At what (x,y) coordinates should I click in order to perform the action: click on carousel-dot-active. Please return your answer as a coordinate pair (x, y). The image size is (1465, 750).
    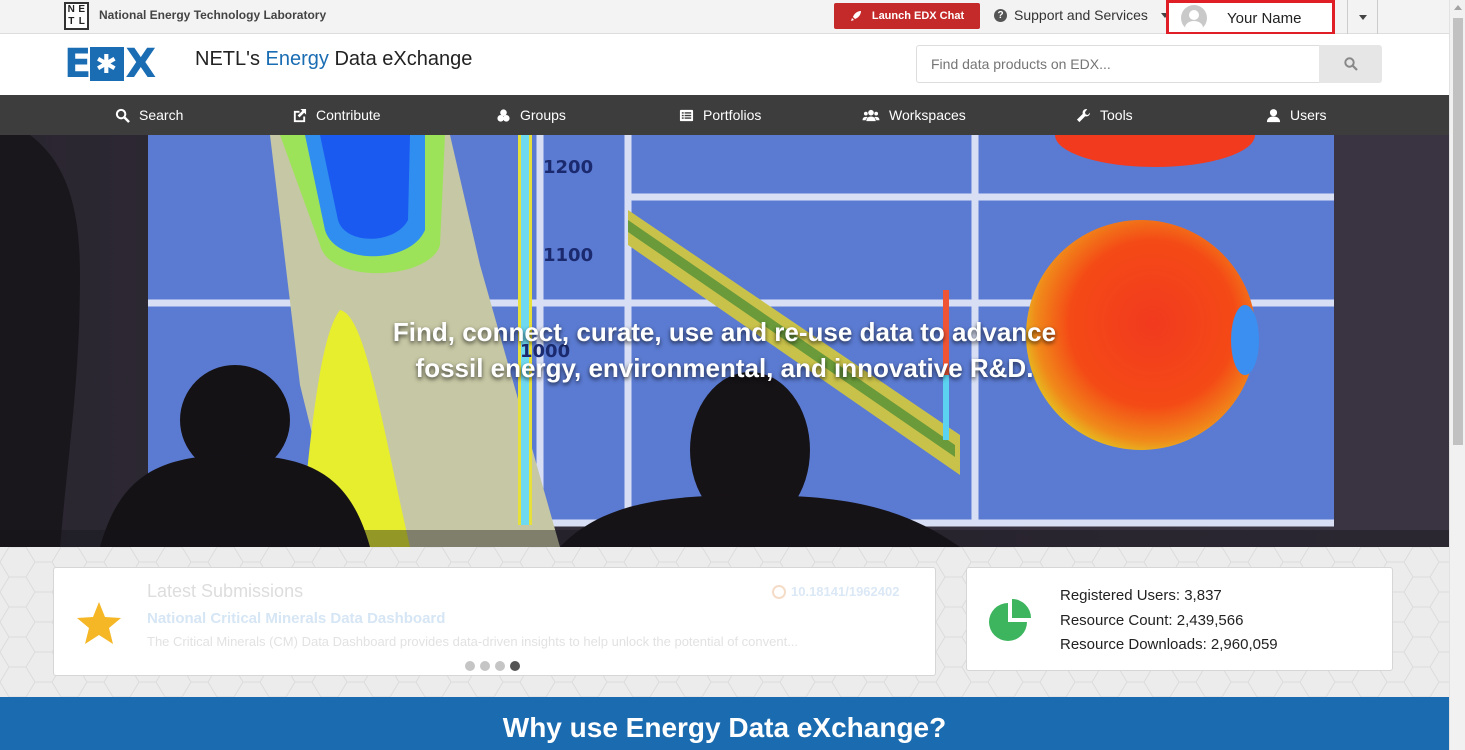
    Looking at the image, I should click on (515, 666).